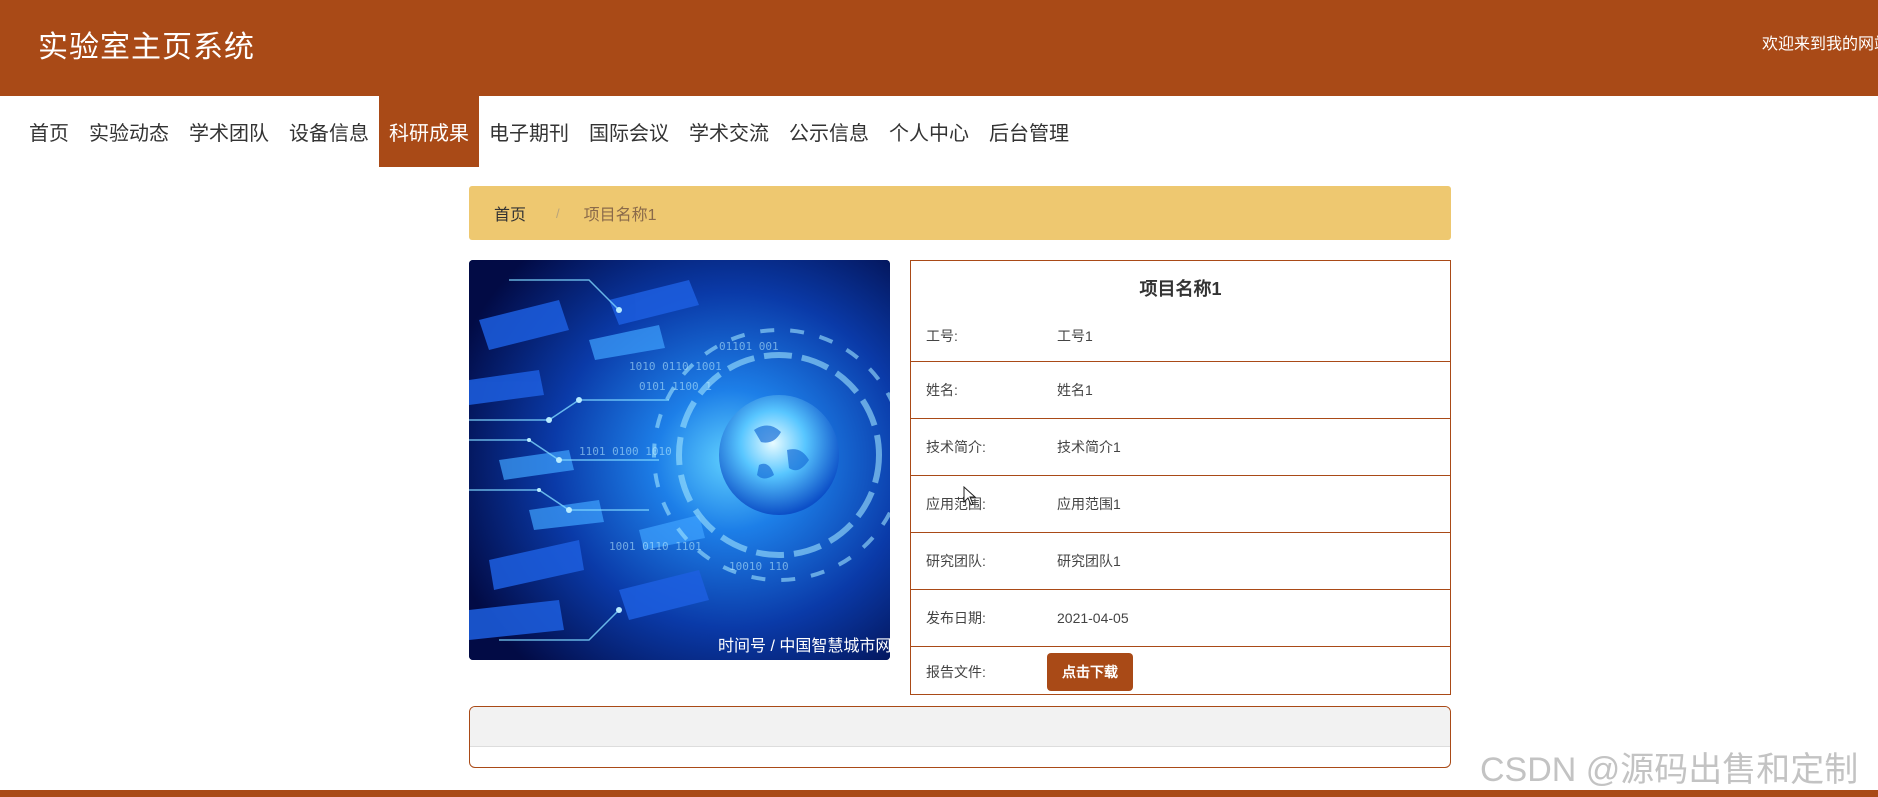 The image size is (1878, 797). I want to click on download-button: 点击下载, so click(1090, 672).